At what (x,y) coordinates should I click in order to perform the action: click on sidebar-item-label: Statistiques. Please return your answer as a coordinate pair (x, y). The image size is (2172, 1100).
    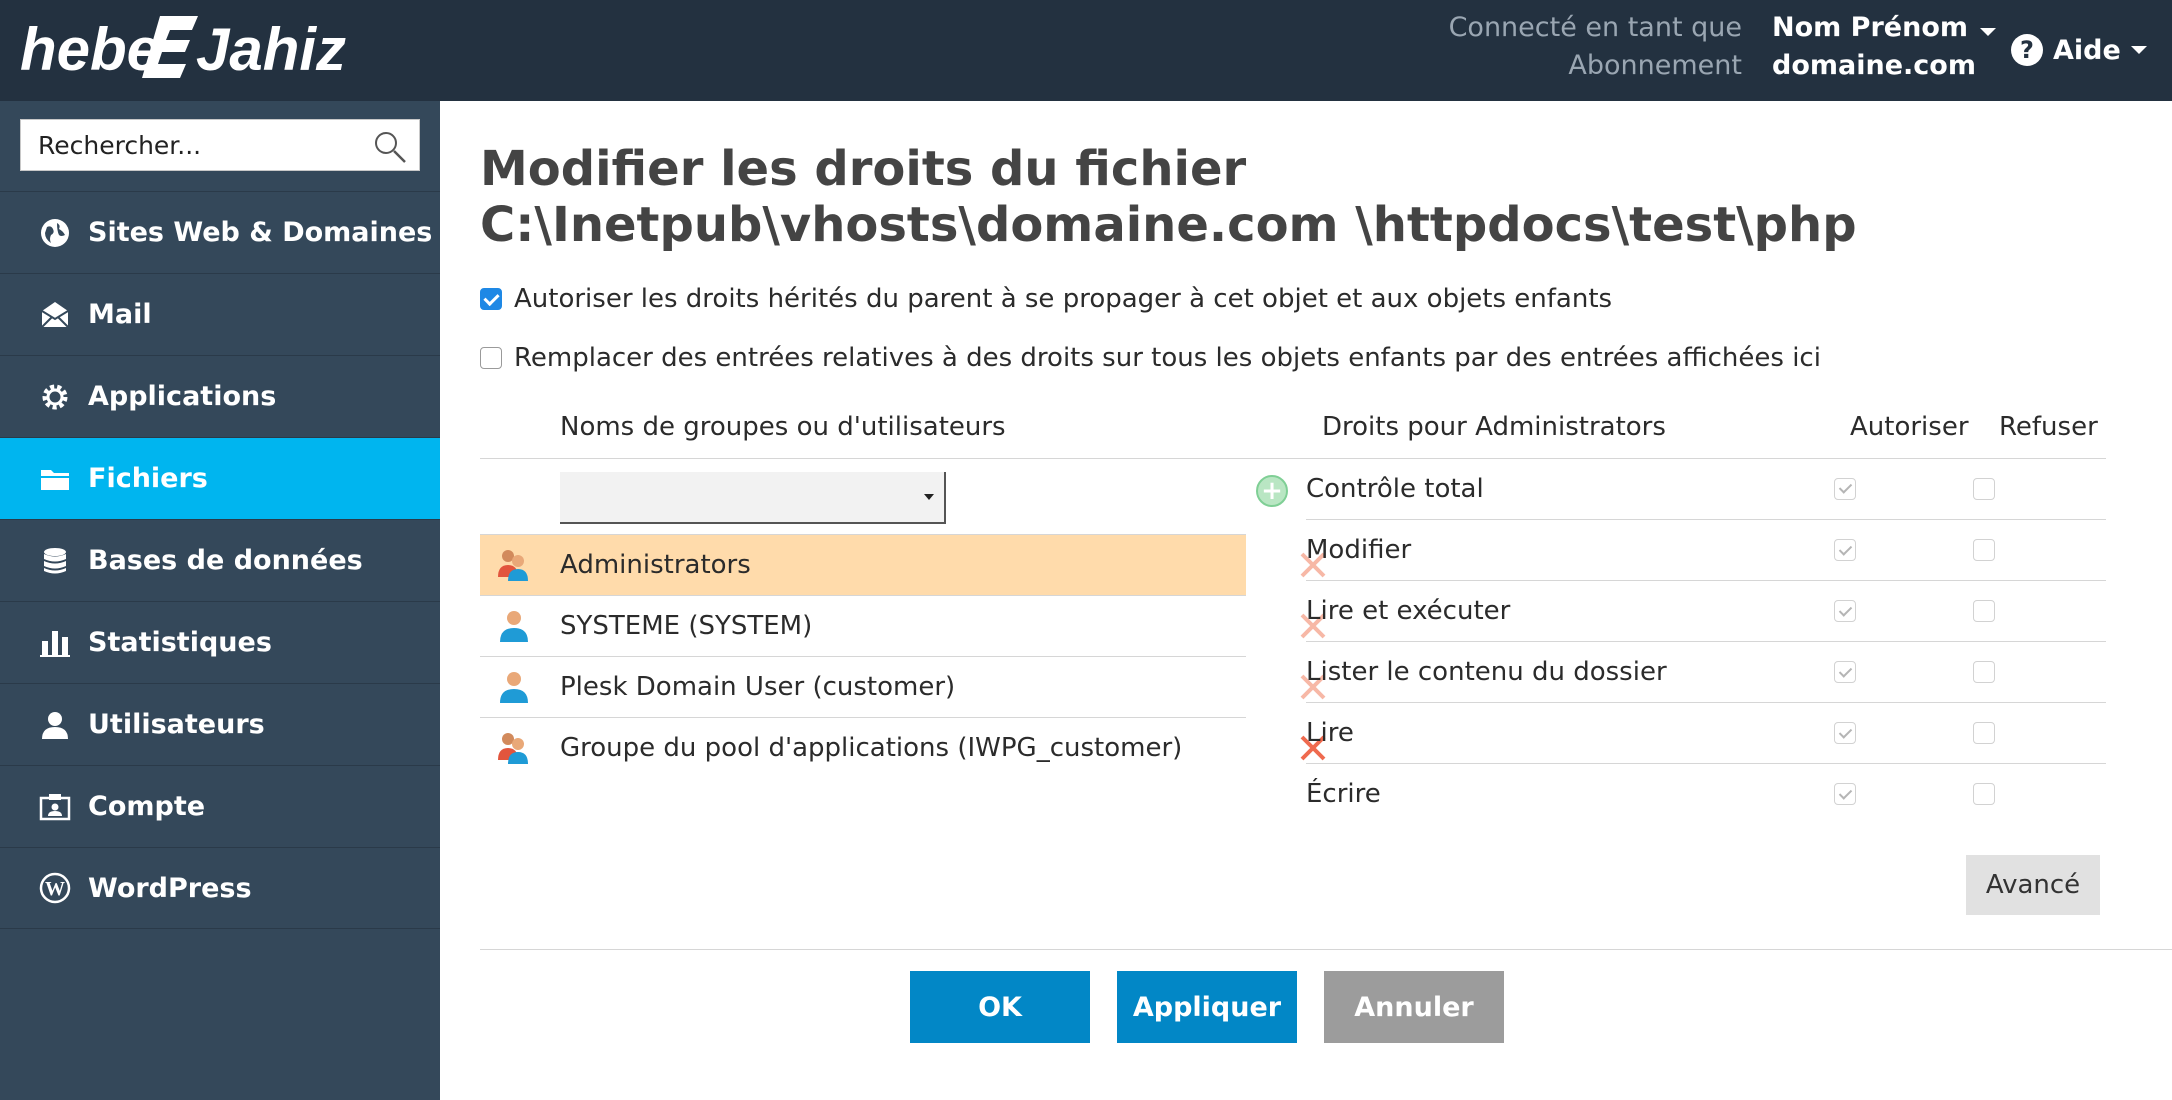
    Looking at the image, I should click on (180, 642).